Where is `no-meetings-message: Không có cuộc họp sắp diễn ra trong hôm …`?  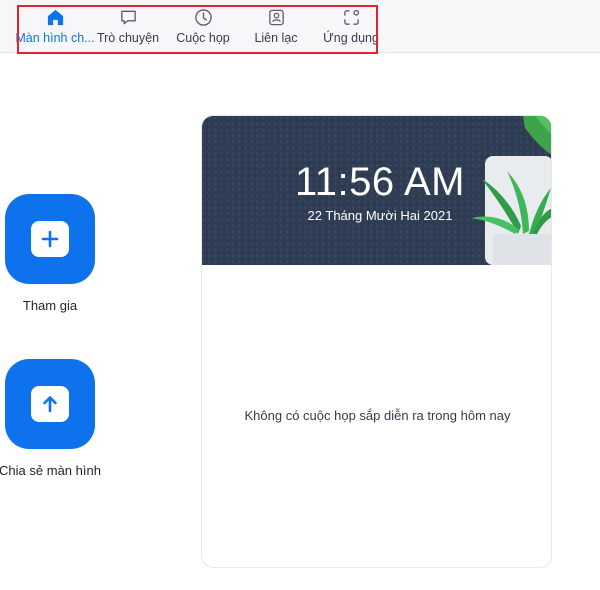
no-meetings-message: Không có cuộc họp sắp diễn ra trong hôm … is located at coordinates (377, 415).